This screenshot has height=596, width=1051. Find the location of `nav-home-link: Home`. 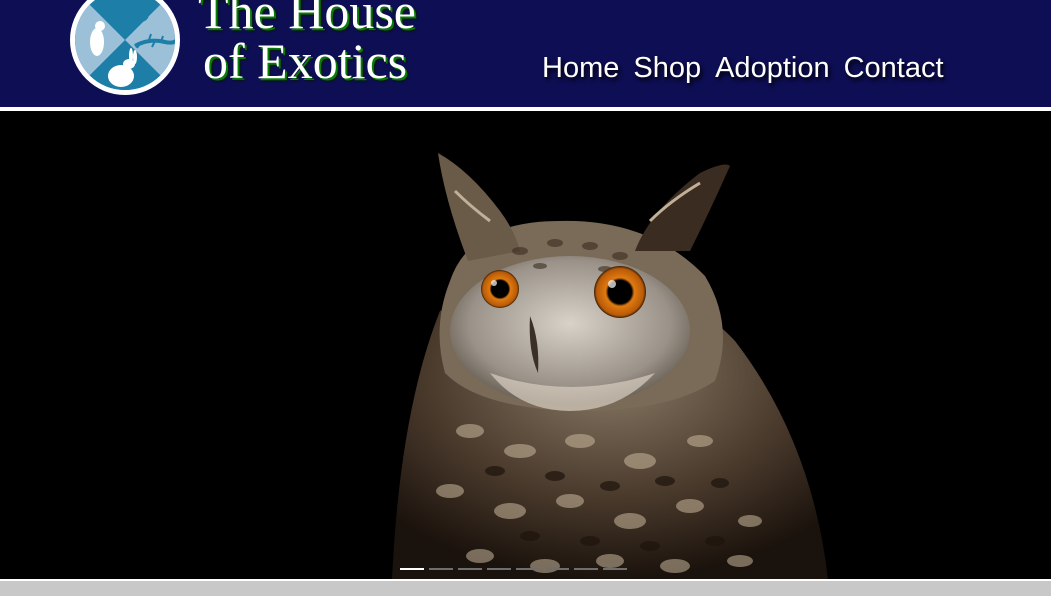

nav-home-link: Home is located at coordinates (580, 68).